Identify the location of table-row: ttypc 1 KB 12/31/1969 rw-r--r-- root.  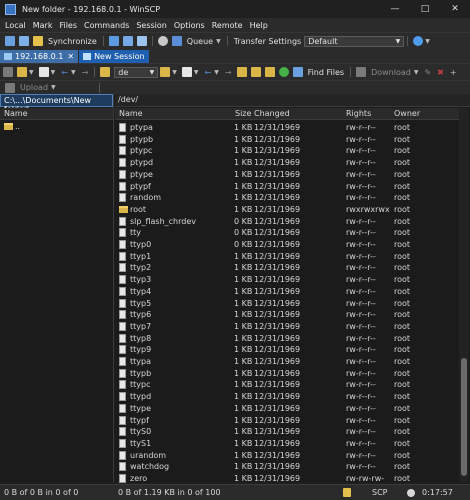
(291, 385).